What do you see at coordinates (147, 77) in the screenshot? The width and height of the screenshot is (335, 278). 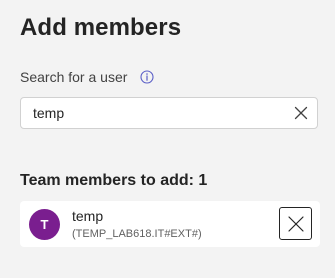 I see `info-icon` at bounding box center [147, 77].